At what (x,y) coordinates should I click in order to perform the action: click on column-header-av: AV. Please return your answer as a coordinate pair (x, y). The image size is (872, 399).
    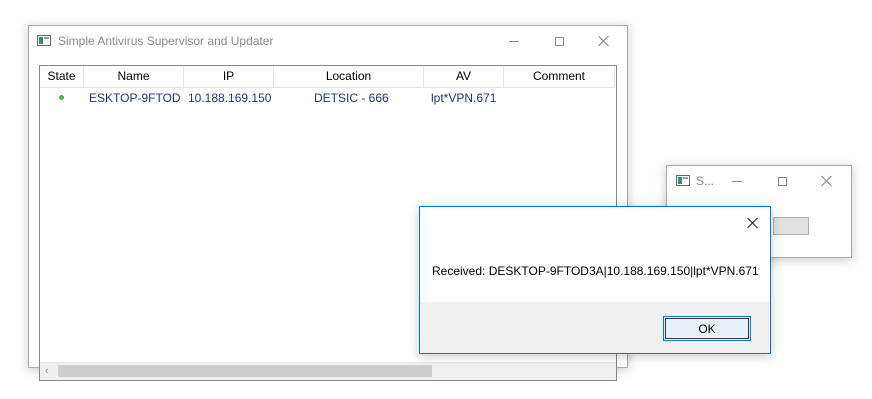
    Looking at the image, I should click on (464, 76).